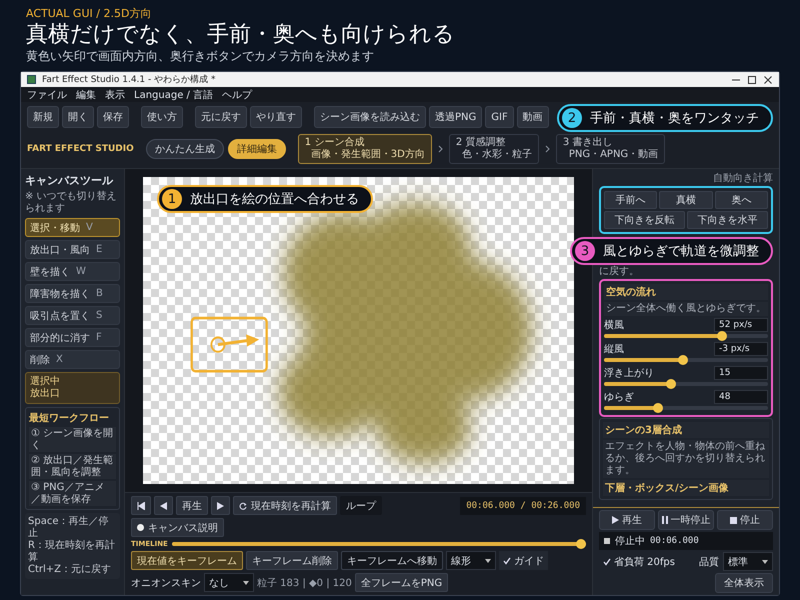 This screenshot has width=800, height=600. What do you see at coordinates (72, 439) in the screenshot?
I see `workflow-step: ① シーン画像を開く` at bounding box center [72, 439].